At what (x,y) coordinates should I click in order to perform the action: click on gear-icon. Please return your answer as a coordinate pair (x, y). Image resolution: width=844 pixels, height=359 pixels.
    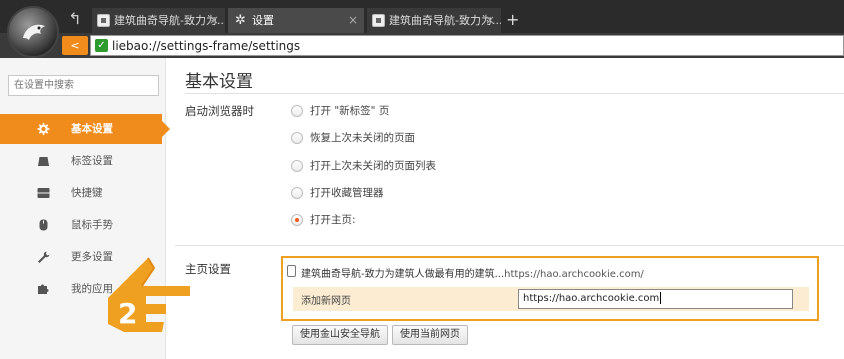
    Looking at the image, I should click on (43, 129).